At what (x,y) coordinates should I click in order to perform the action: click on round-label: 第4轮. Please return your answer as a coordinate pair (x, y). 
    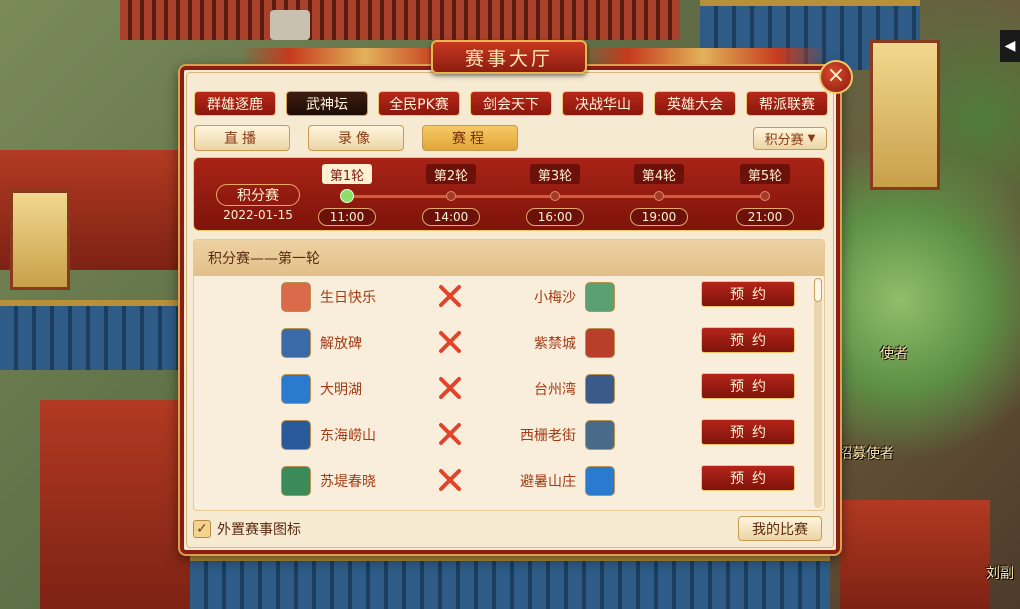
    Looking at the image, I should click on (659, 174).